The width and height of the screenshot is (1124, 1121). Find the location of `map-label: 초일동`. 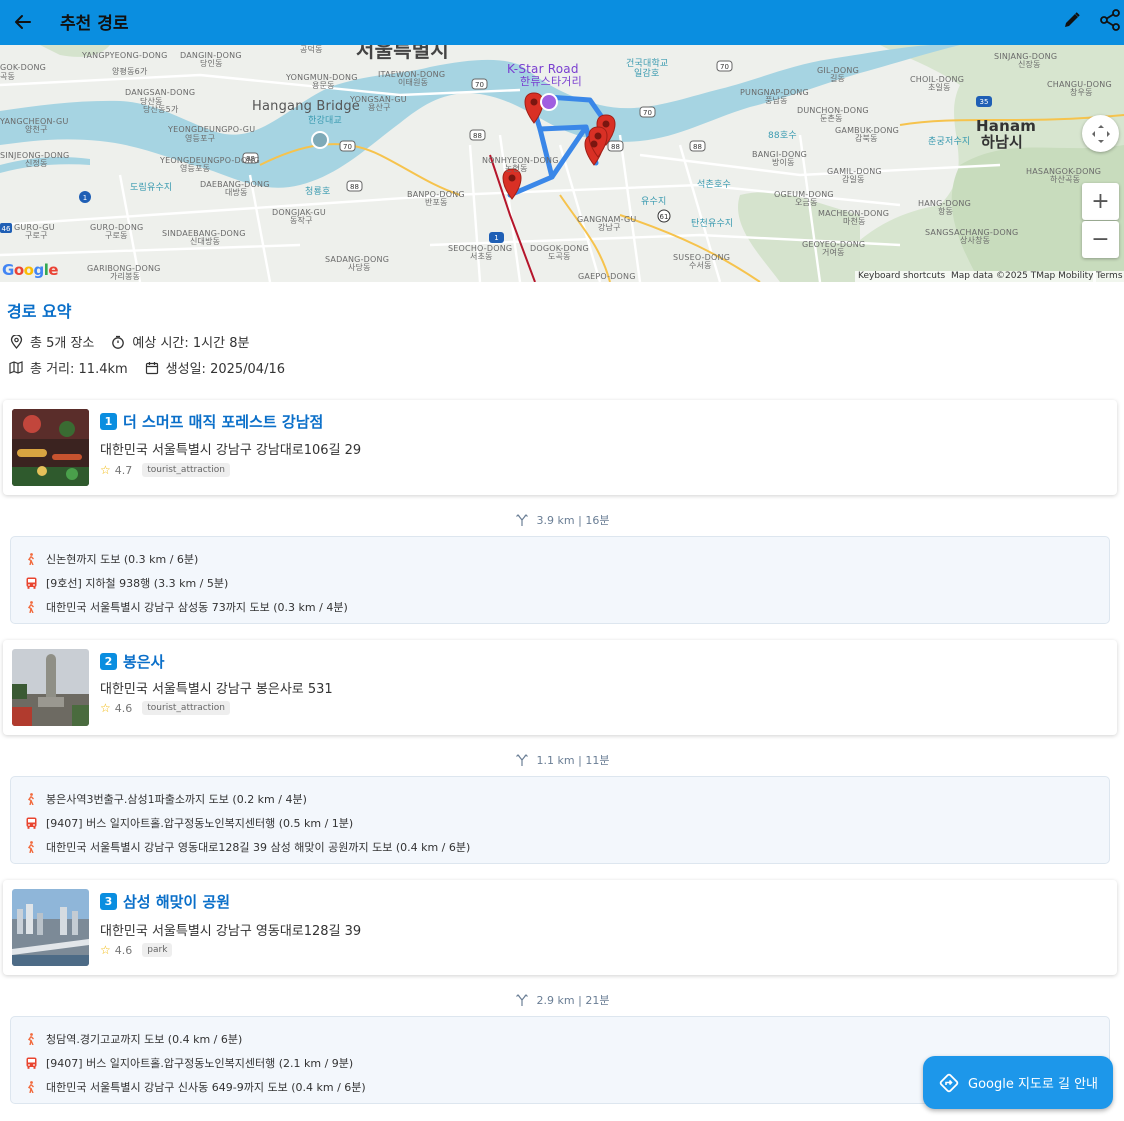

map-label: 초일동 is located at coordinates (939, 87).